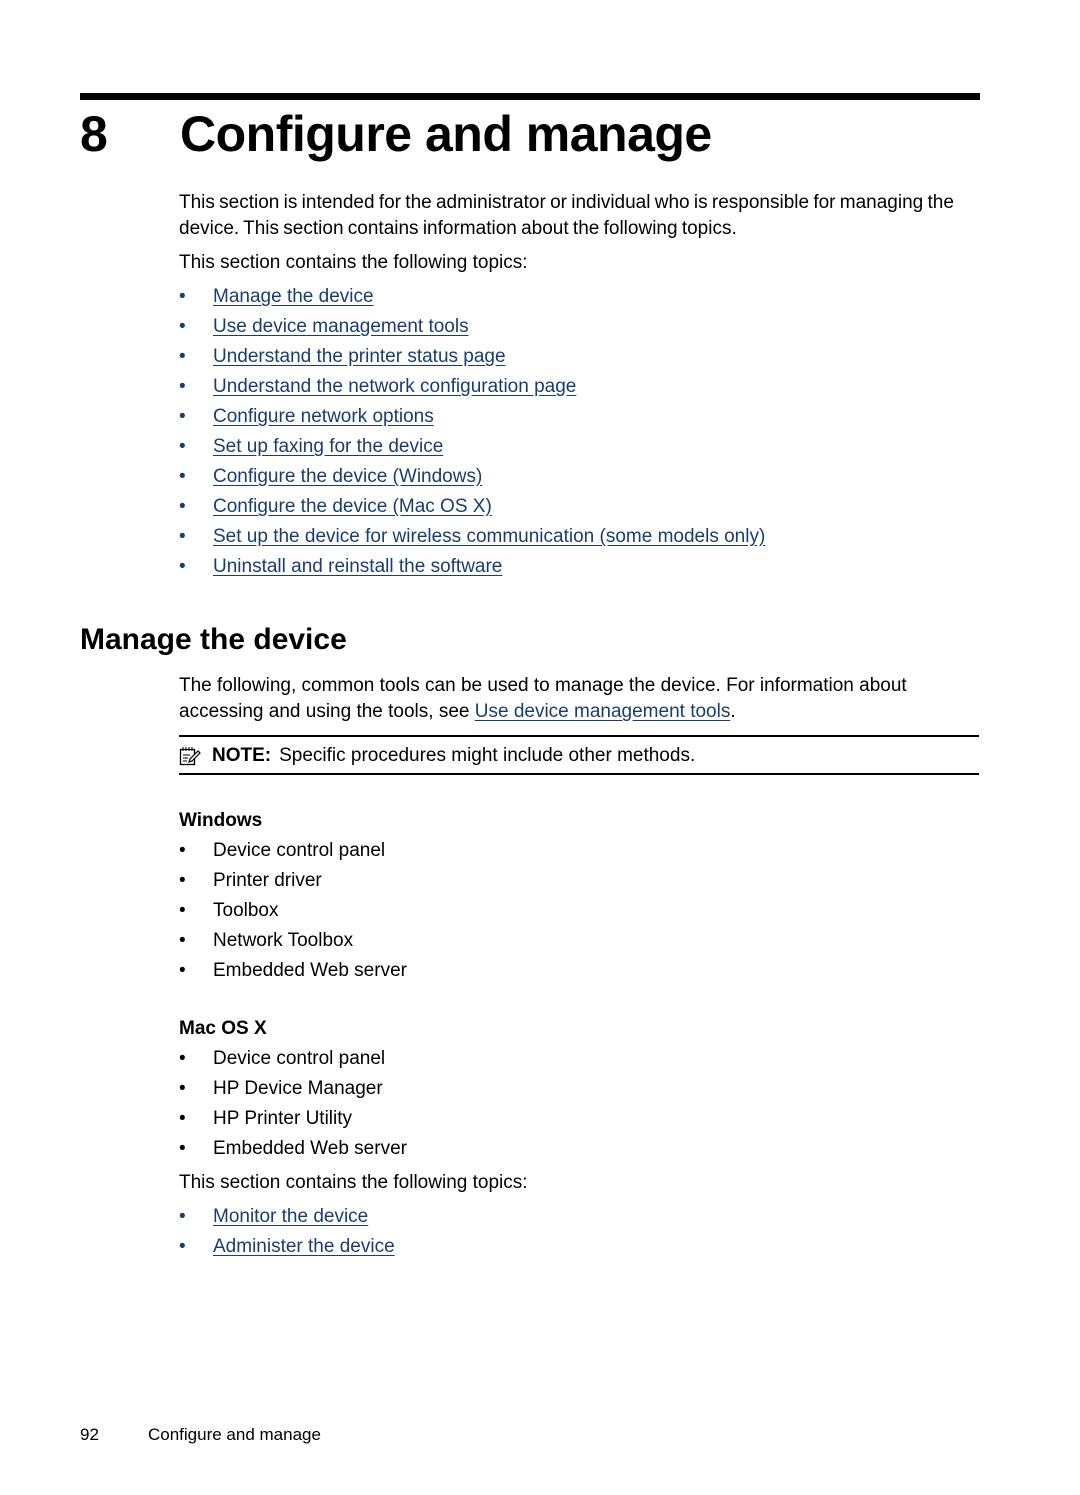  I want to click on topic-link-configure-windows: Configure the device (Windows), so click(347, 476).